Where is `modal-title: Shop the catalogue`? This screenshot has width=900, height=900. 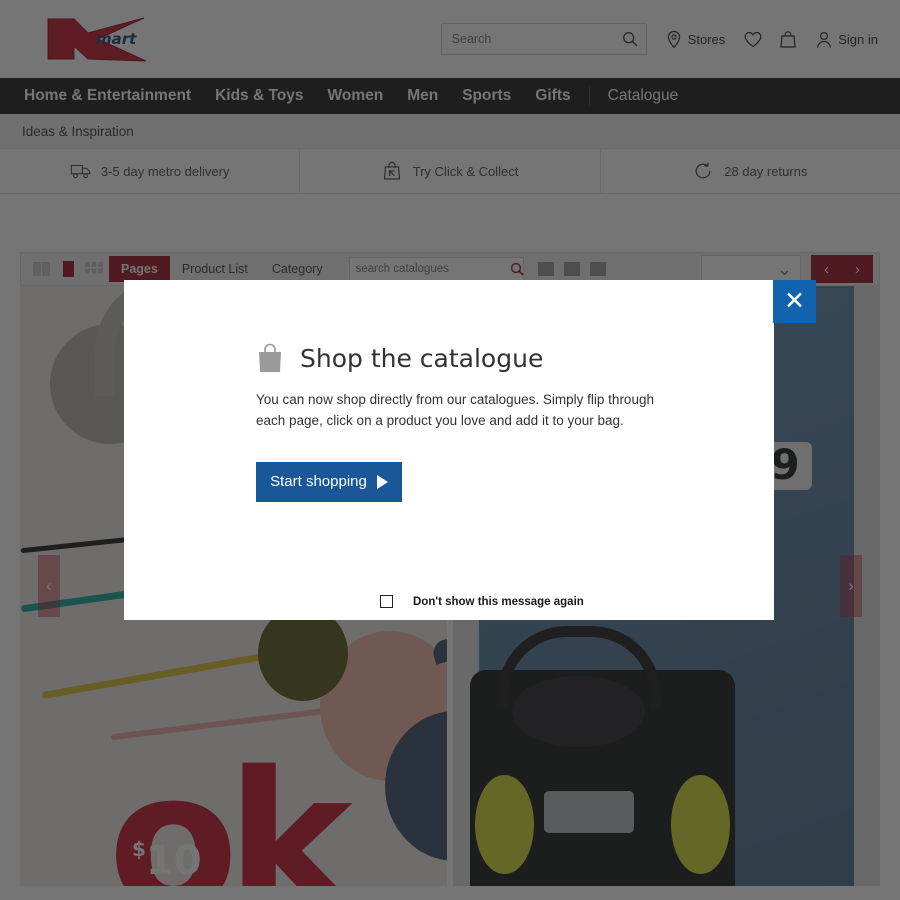 modal-title: Shop the catalogue is located at coordinates (422, 358).